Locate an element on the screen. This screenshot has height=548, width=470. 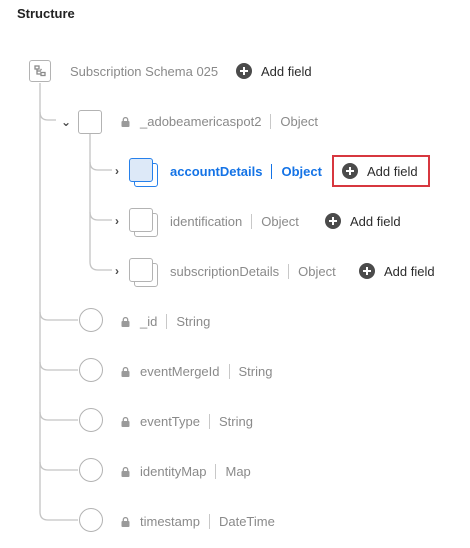
field-name: timestamp is located at coordinates (170, 521).